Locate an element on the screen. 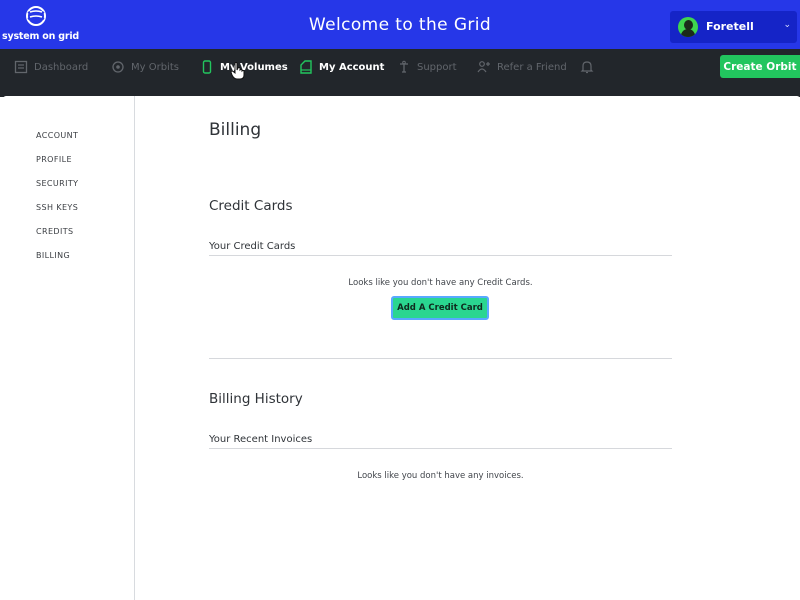 The width and height of the screenshot is (800, 600). nav-item-my-account: My Account is located at coordinates (341, 67).